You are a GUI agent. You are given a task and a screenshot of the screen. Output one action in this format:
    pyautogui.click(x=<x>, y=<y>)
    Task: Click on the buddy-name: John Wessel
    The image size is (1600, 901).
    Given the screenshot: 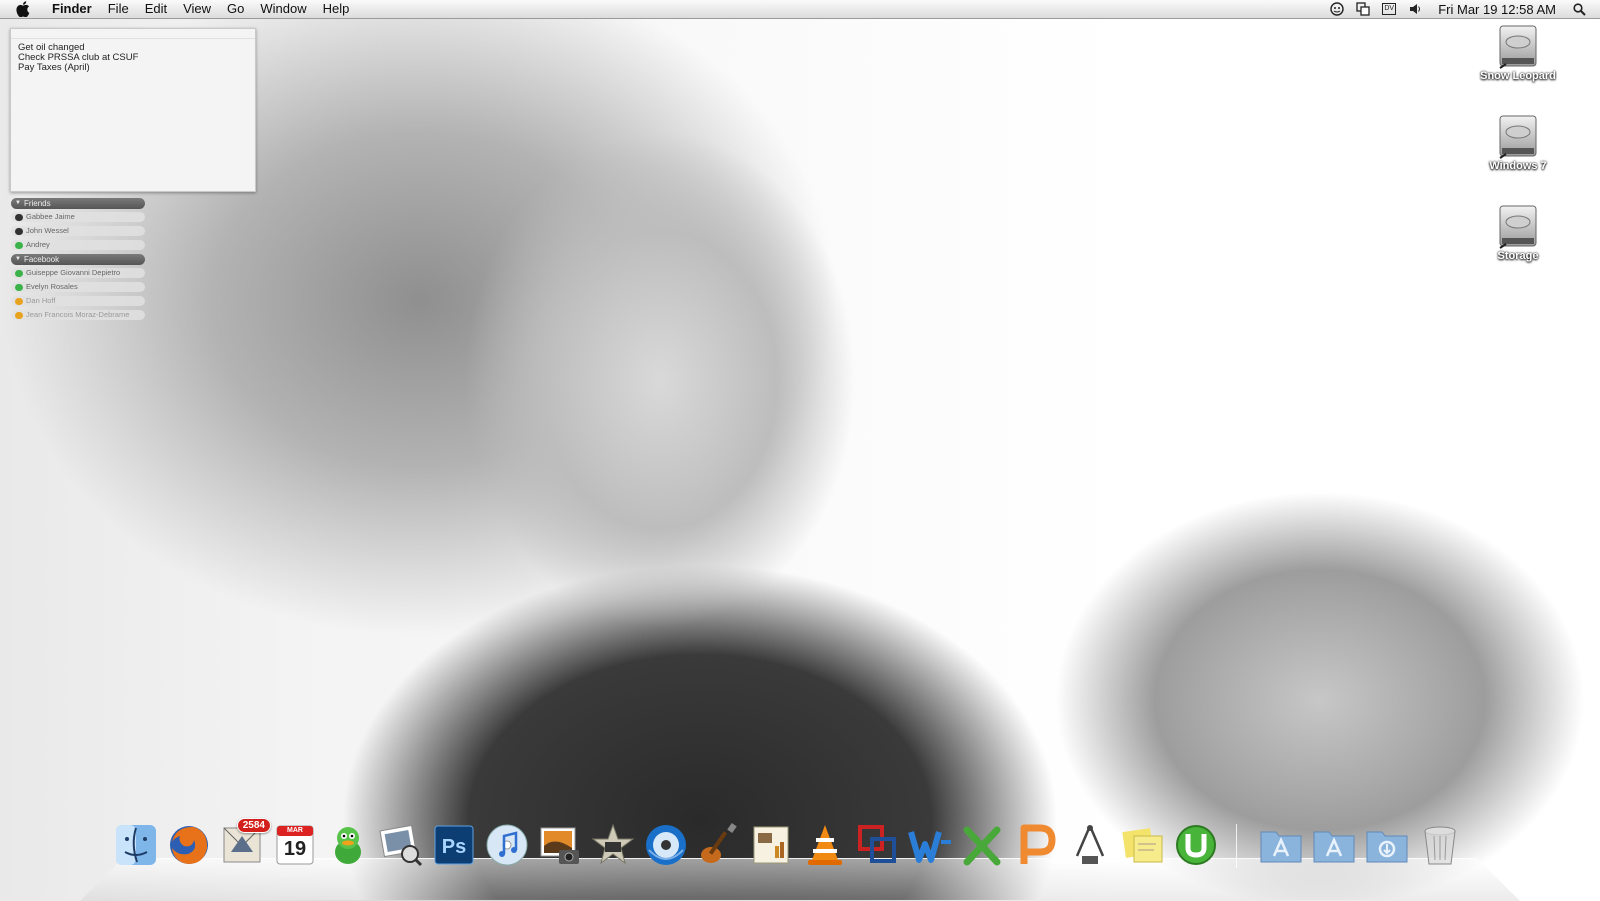 What is the action you would take?
    pyautogui.click(x=47, y=230)
    